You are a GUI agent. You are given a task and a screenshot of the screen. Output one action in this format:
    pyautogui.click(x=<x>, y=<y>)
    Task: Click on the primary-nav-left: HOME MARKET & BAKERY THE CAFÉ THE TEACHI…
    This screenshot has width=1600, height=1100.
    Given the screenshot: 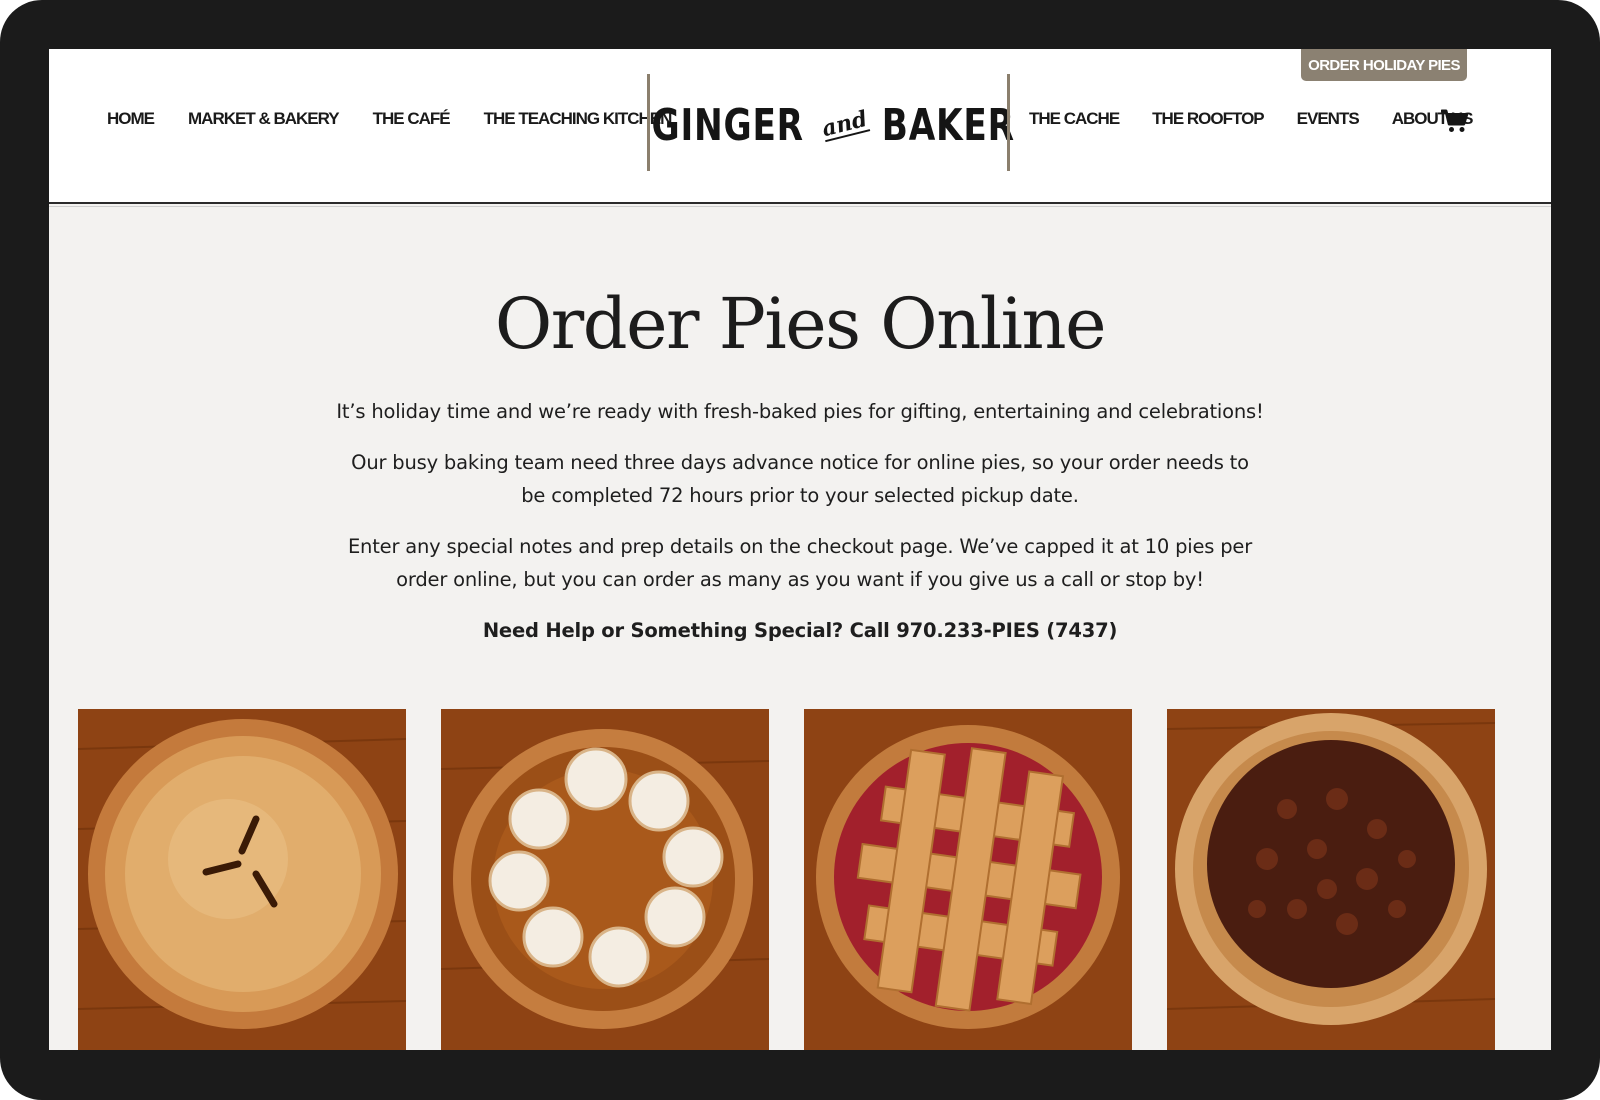 What is the action you would take?
    pyautogui.click(x=390, y=119)
    